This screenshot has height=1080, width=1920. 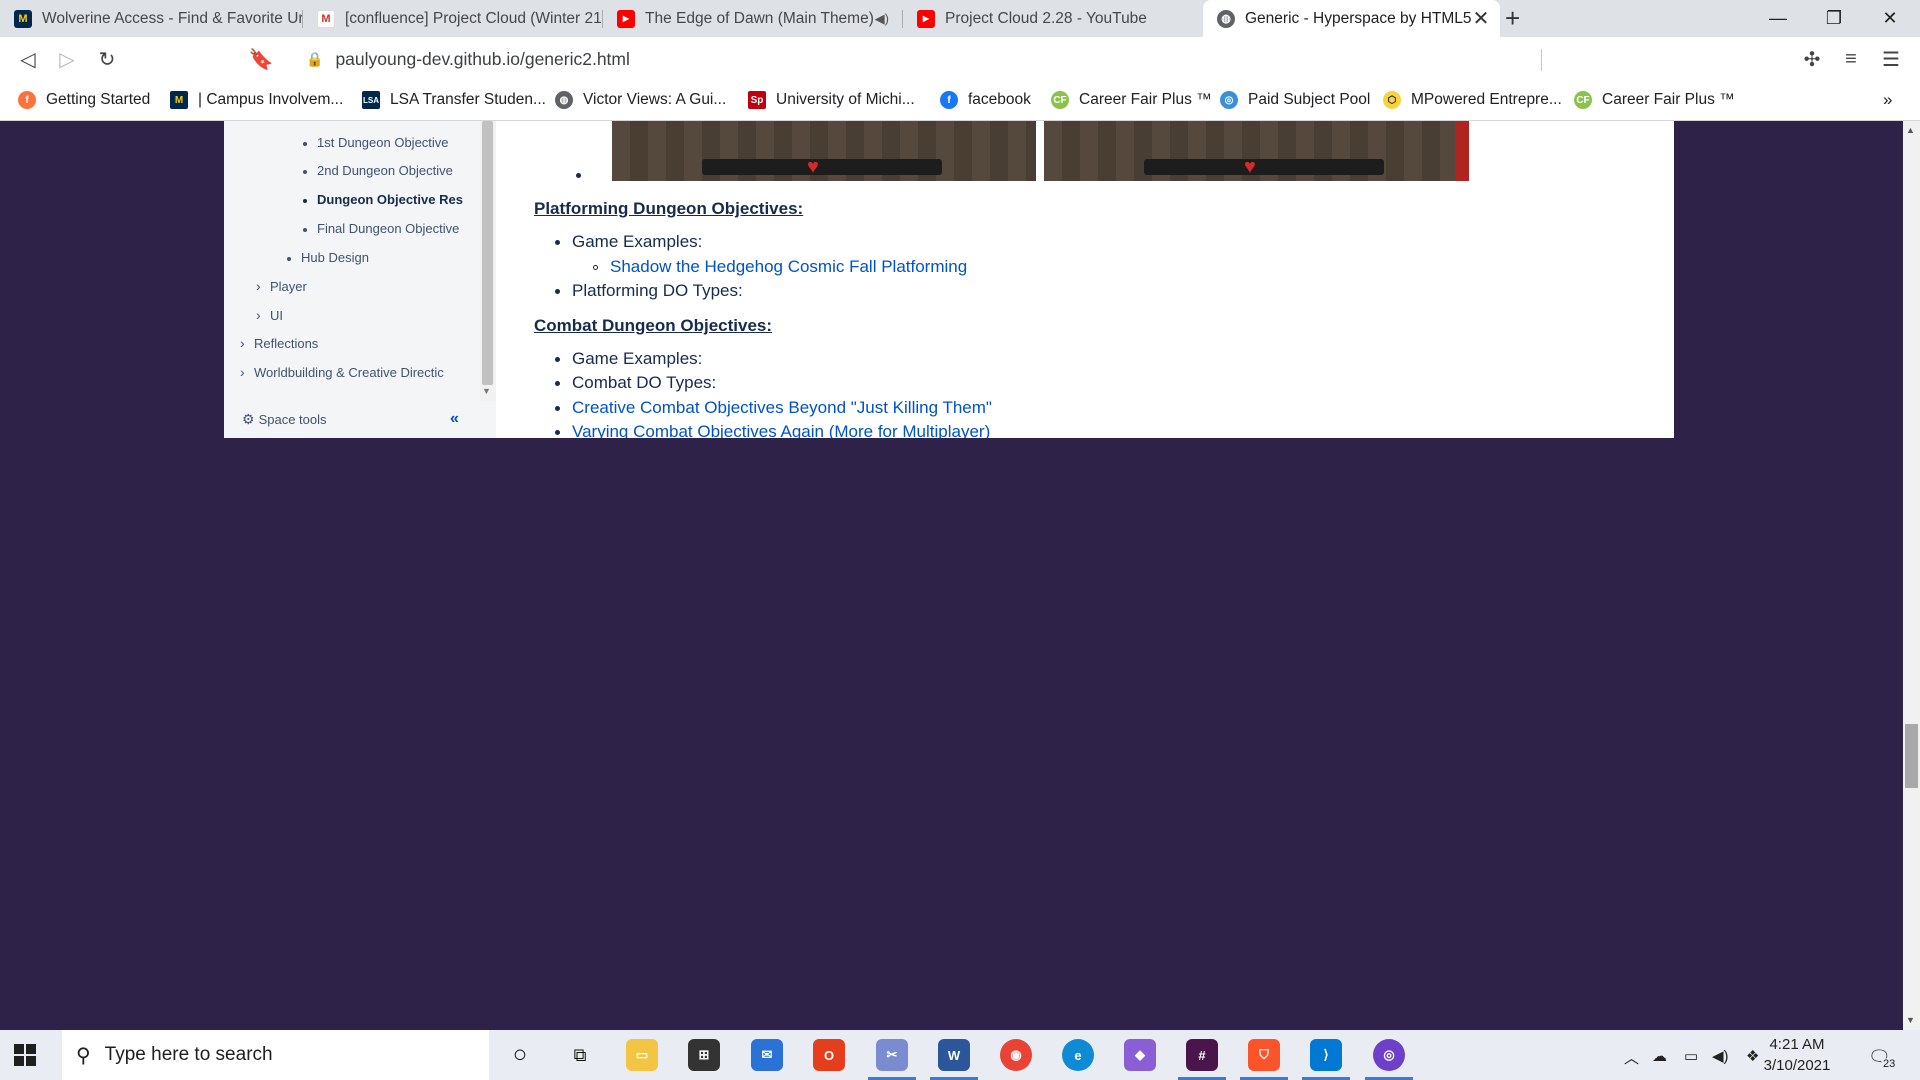 I want to click on bookmark-icon: 🔖, so click(x=261, y=59).